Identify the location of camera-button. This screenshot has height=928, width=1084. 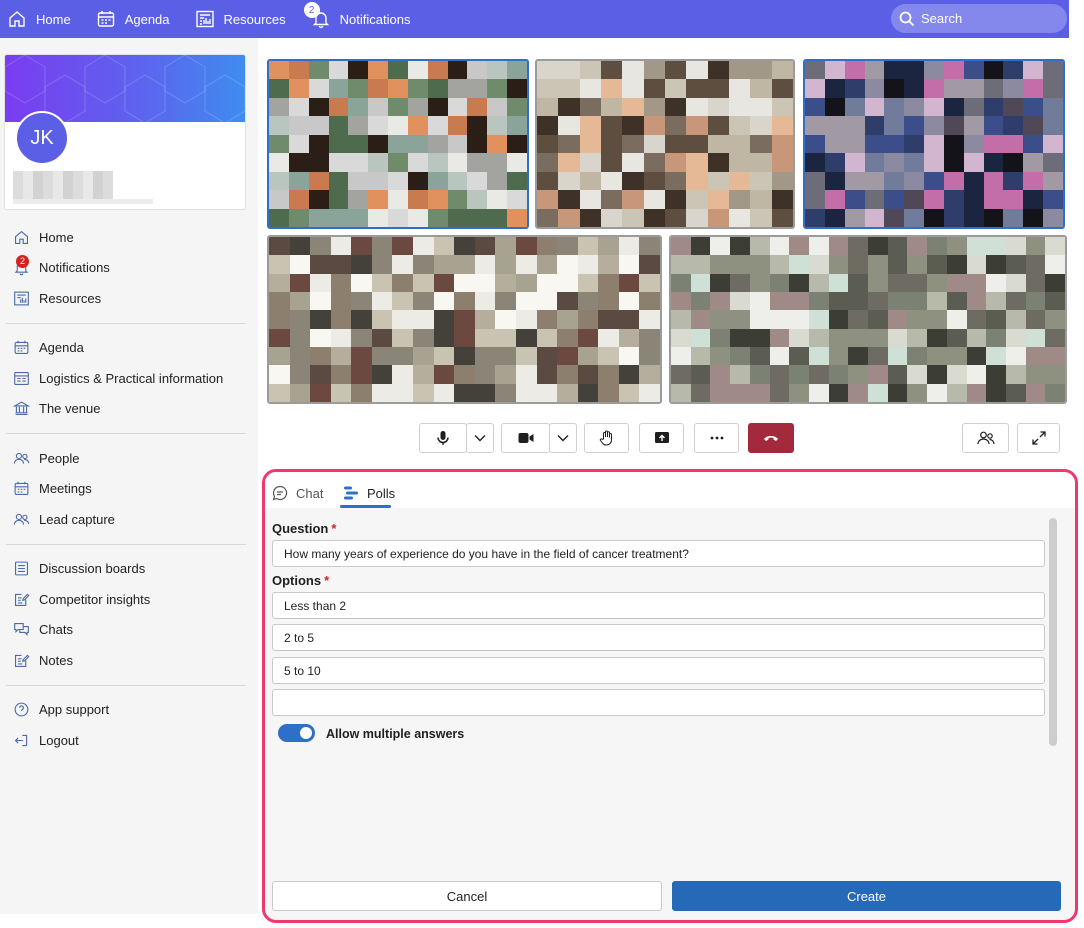
(525, 438).